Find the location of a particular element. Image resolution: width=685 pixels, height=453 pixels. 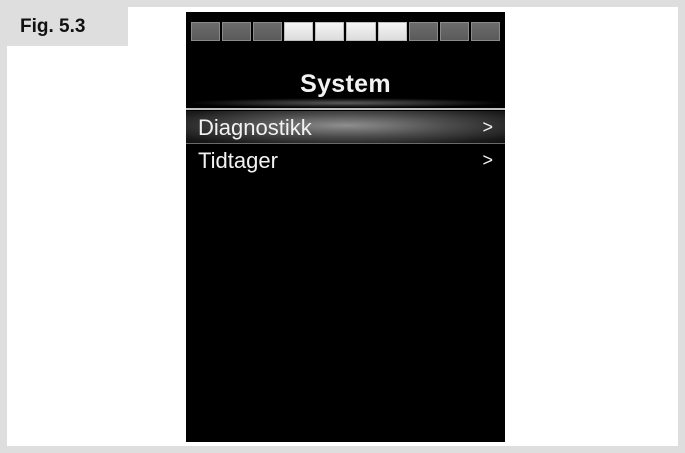

menu-item-label: Tidtager is located at coordinates (238, 160).